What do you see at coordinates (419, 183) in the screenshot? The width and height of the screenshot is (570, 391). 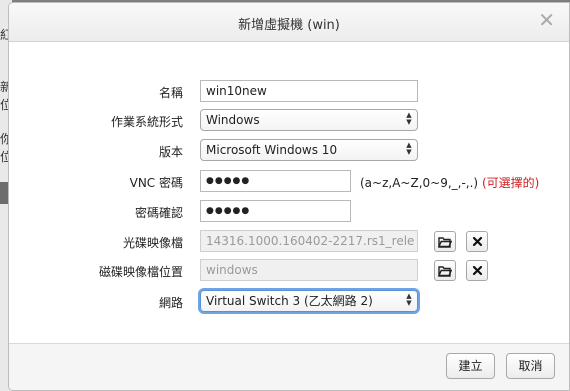 I see `vnc-password-charset: (a~z,A~Z,0~9,_,-,.)` at bounding box center [419, 183].